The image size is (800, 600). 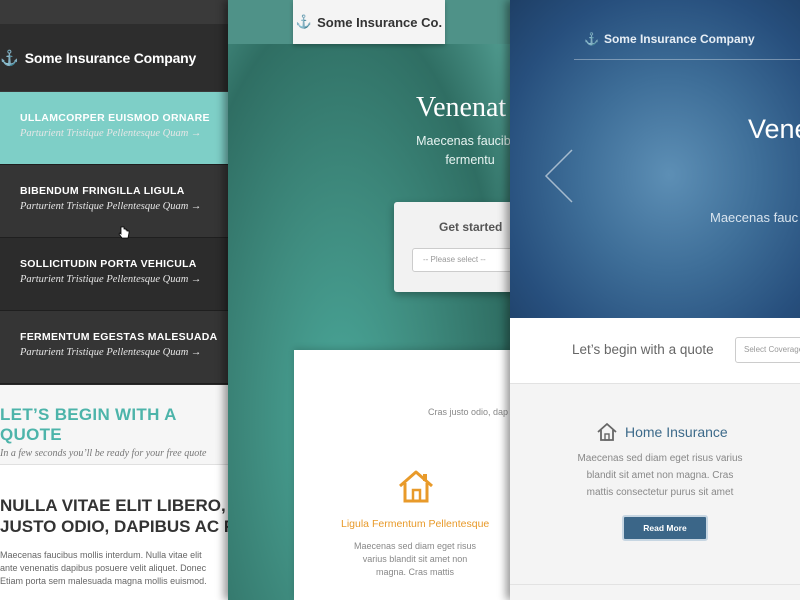 I want to click on section-heading-line-2: JUSTO ODIO, DAPIBUS AC FAC, so click(x=114, y=526).